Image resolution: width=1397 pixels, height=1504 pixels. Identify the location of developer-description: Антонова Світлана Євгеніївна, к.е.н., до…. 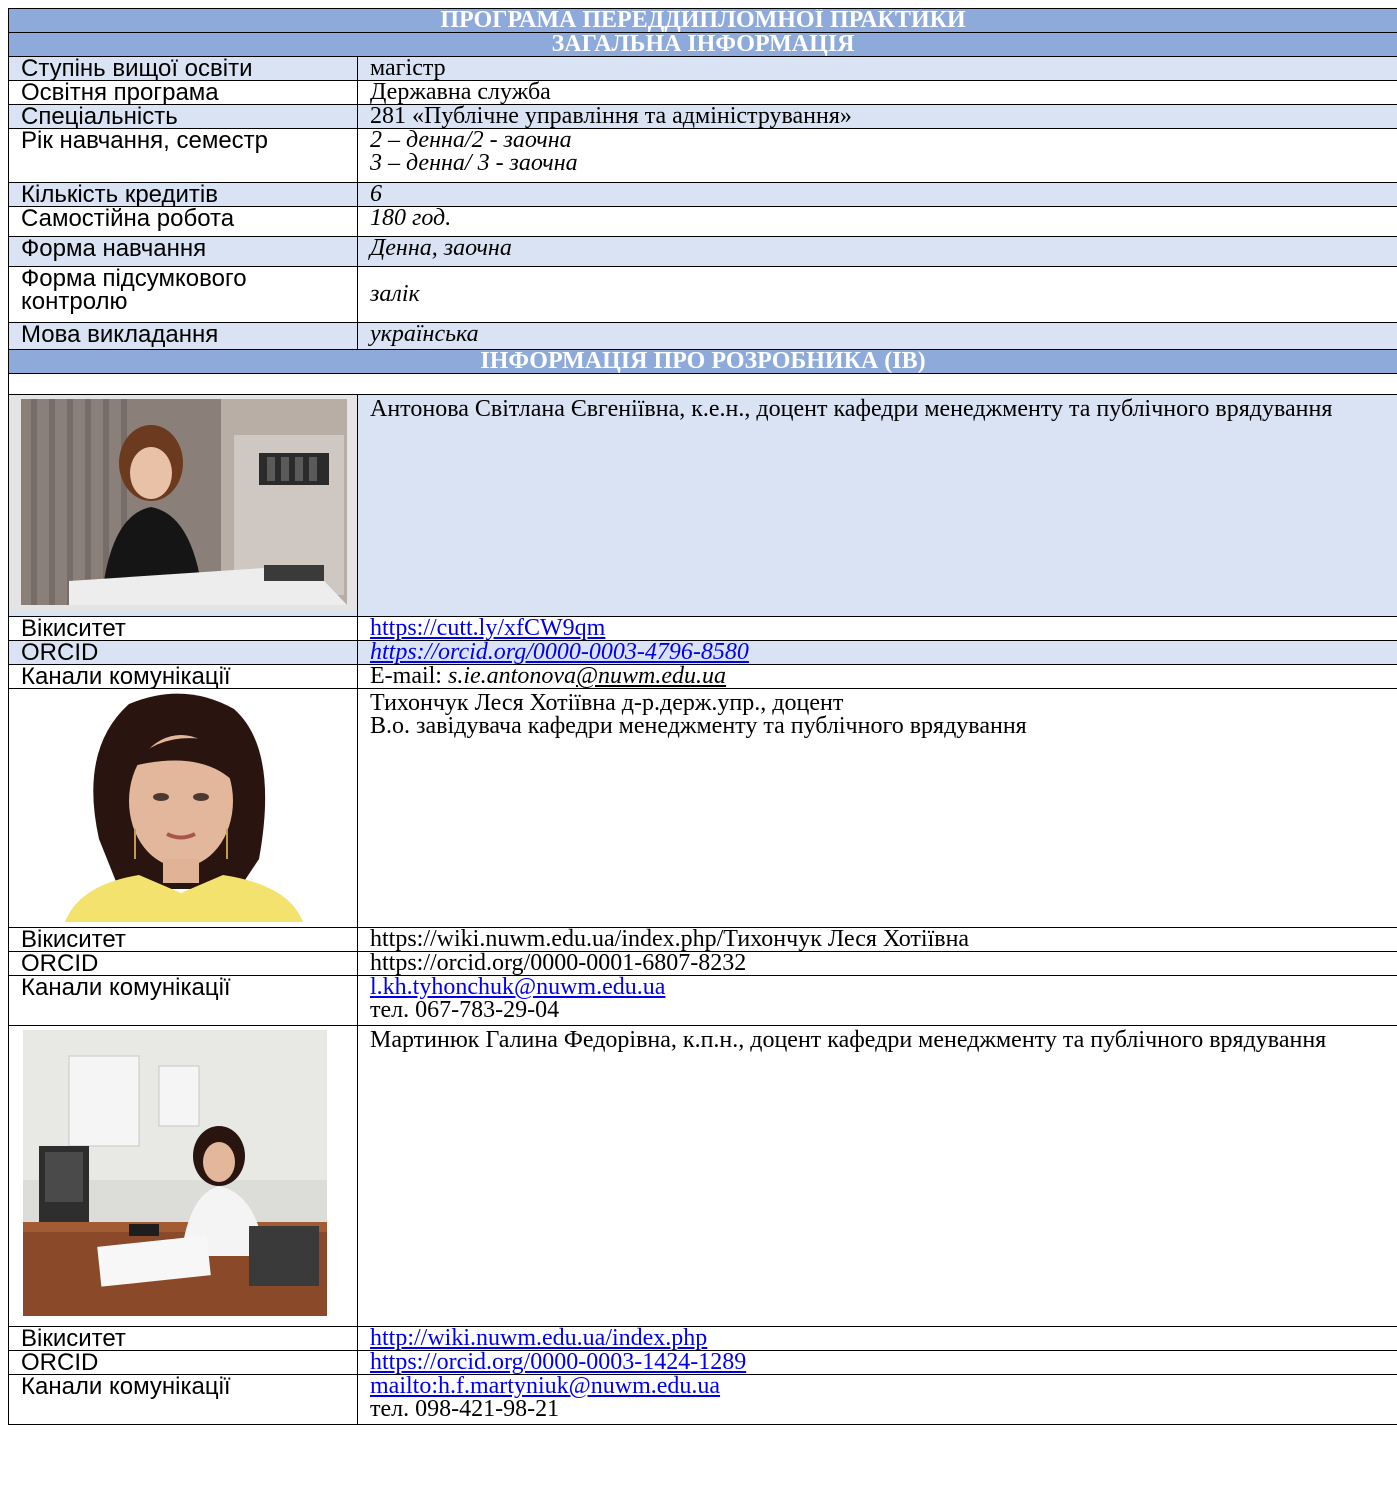
(876, 505).